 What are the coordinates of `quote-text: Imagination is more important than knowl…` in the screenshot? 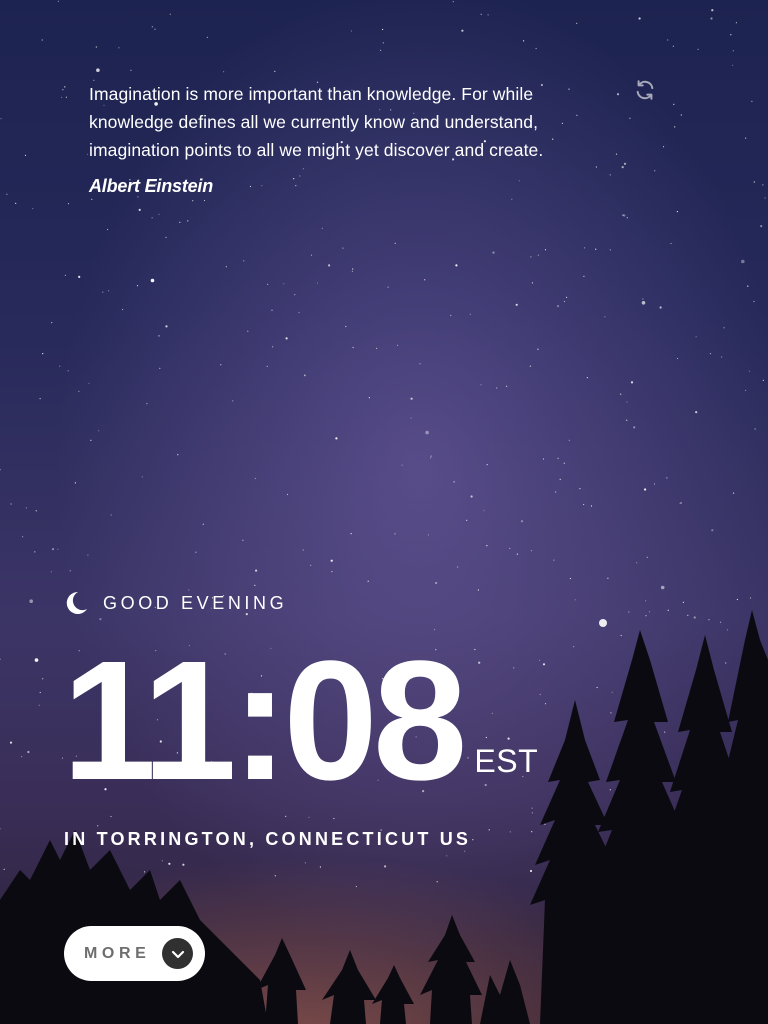 It's located at (316, 122).